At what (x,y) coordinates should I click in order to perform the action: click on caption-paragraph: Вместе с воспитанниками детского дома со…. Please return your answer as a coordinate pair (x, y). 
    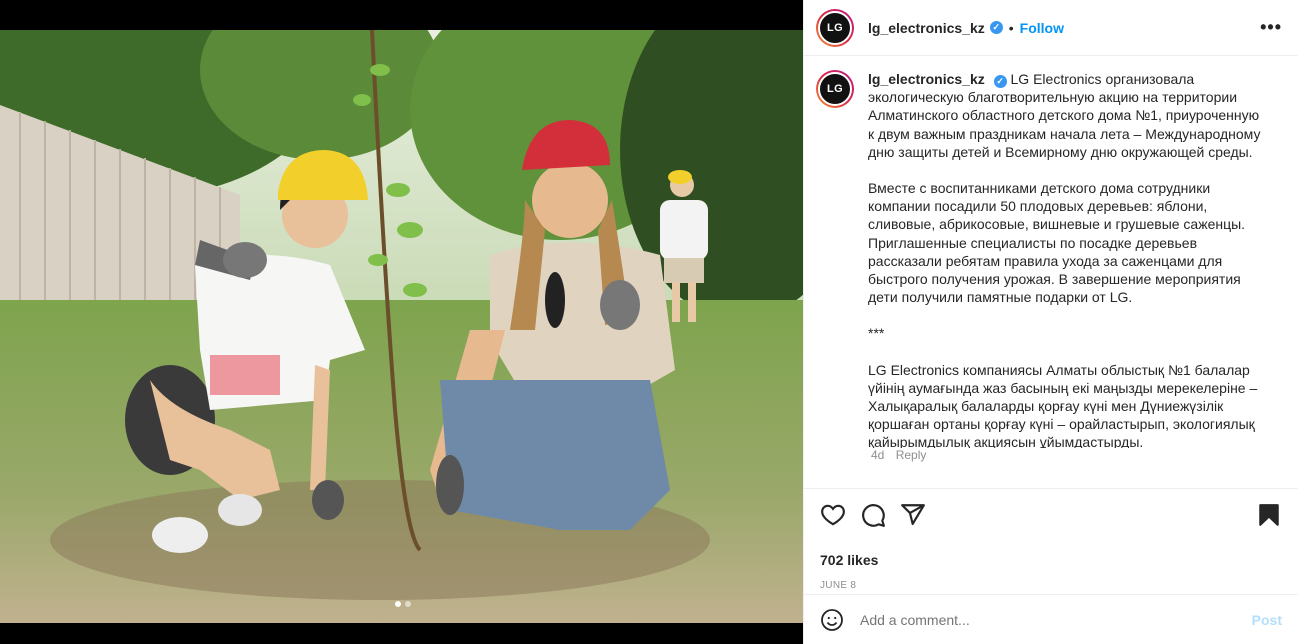
    Looking at the image, I should click on (1057, 243).